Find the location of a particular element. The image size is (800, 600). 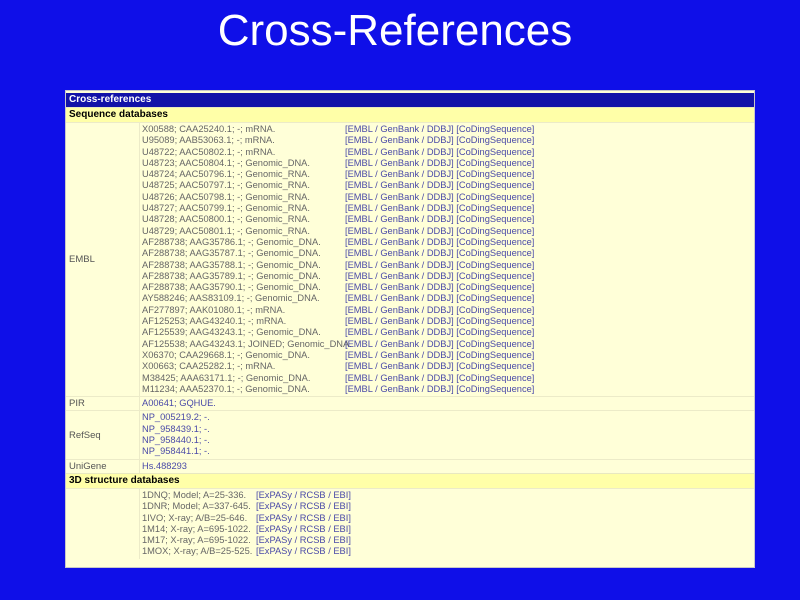

pir-entry-link: A00641; GQHUE. is located at coordinates (179, 403).